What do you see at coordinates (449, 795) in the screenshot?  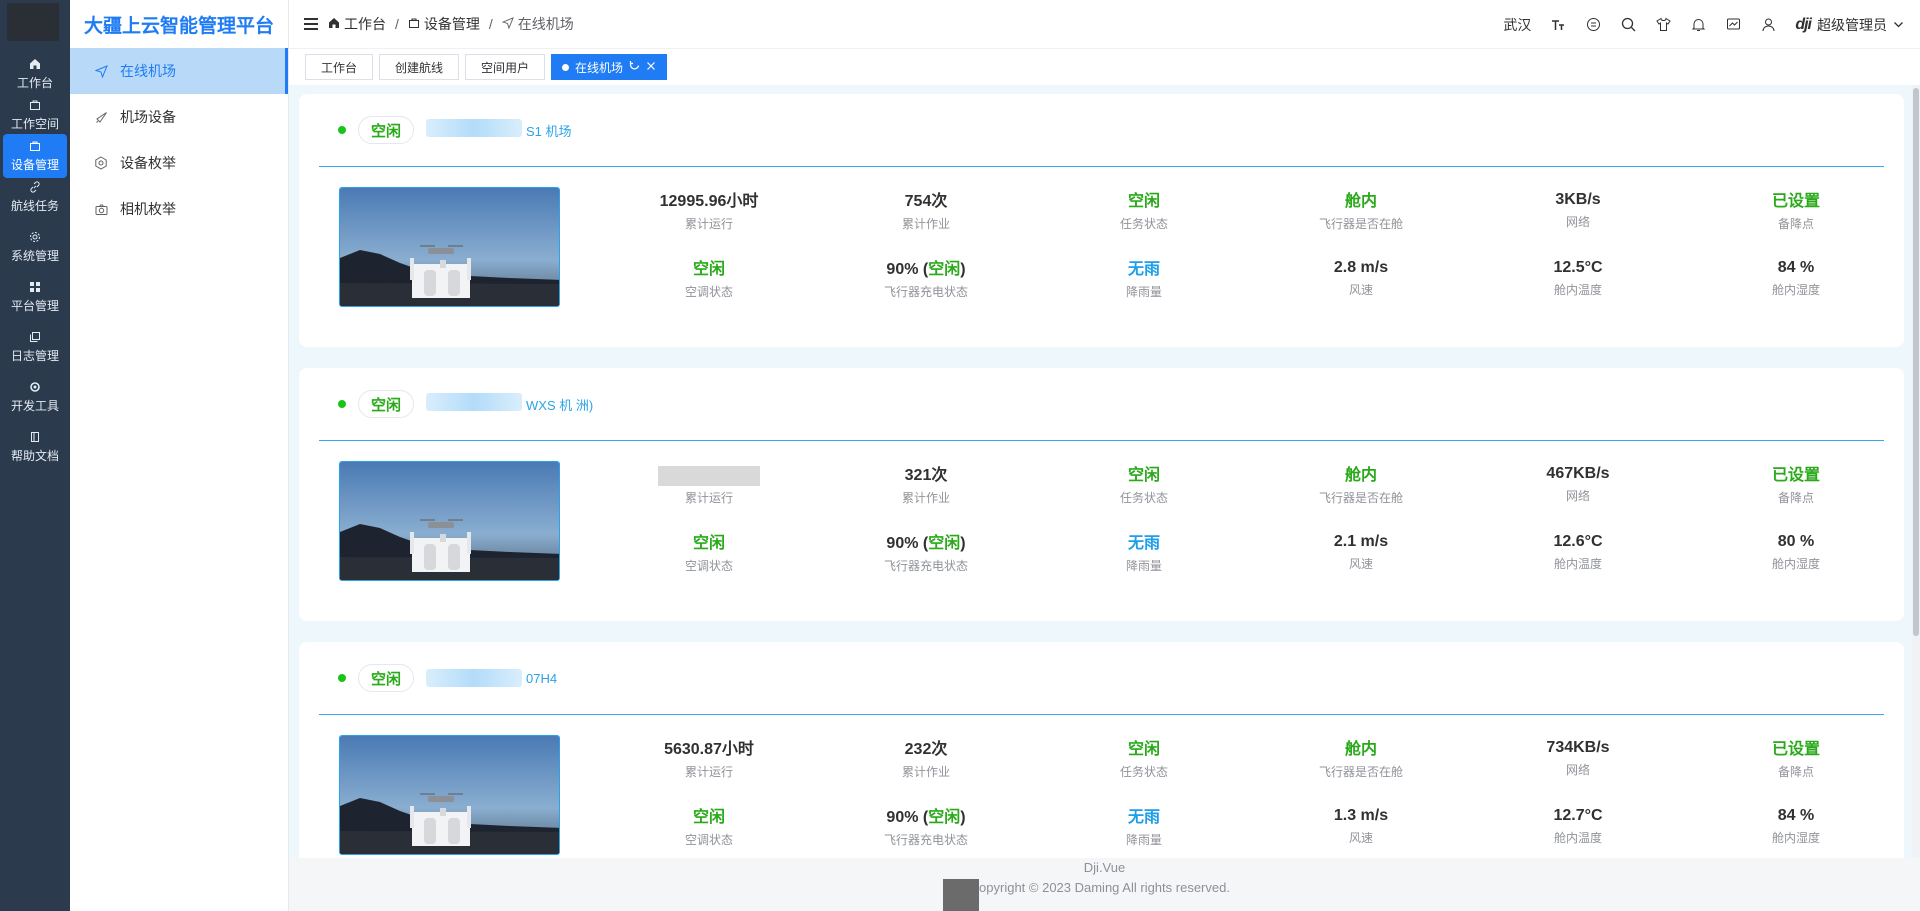 I see `dock-photo` at bounding box center [449, 795].